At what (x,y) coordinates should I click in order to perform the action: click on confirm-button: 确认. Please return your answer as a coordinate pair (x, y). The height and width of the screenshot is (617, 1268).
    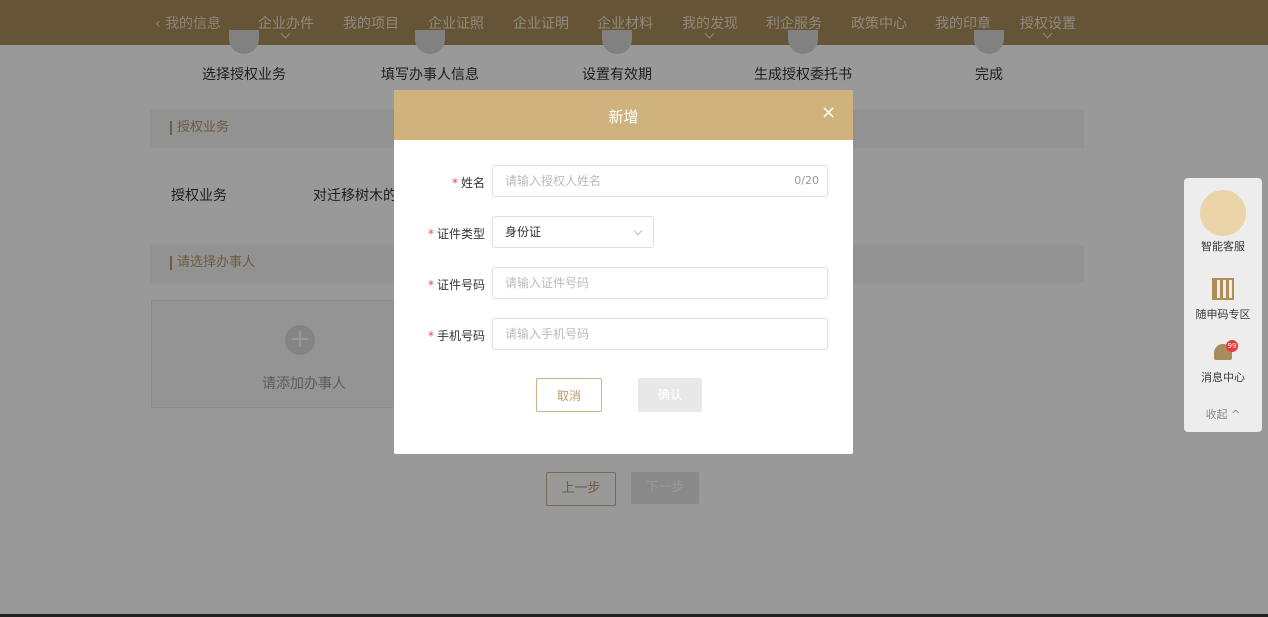
    Looking at the image, I should click on (670, 395).